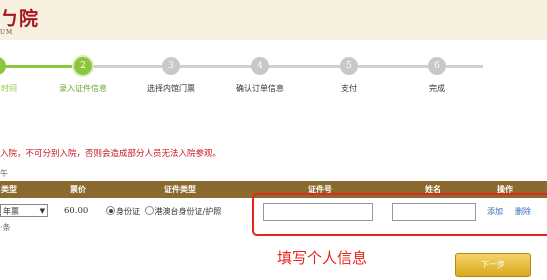  Describe the element at coordinates (149, 210) in the screenshot. I see `passport-radio` at that location.